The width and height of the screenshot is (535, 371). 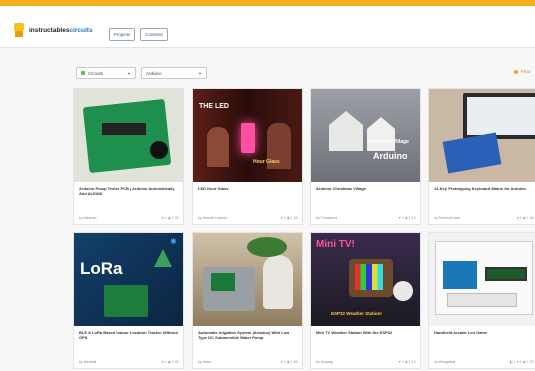 What do you see at coordinates (390, 156) in the screenshot?
I see `thumbnail-subcaption: Arduino` at bounding box center [390, 156].